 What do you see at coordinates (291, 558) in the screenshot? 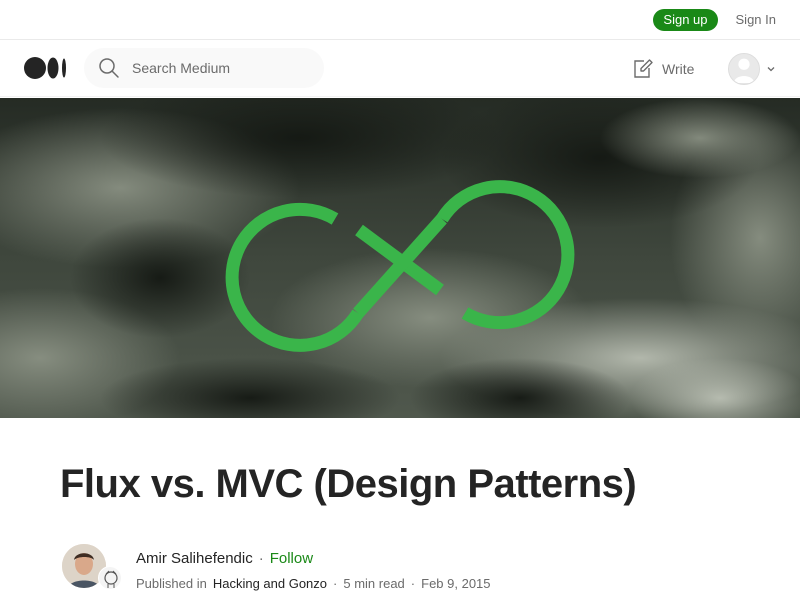
I see `follow-button: Follow` at bounding box center [291, 558].